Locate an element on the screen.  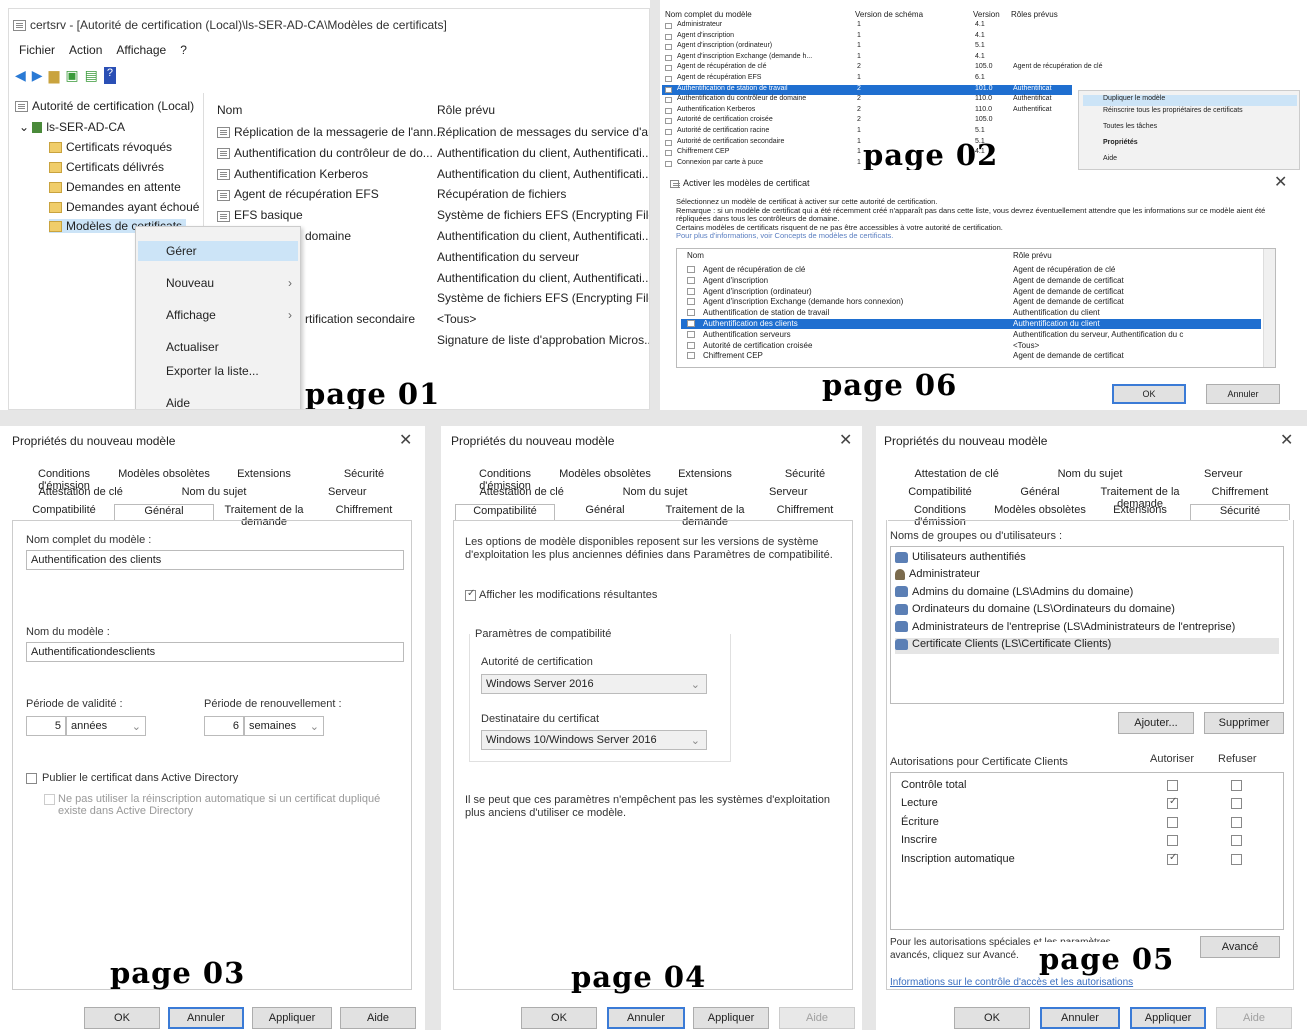
col-version-schema: Version de schéma is located at coordinates (889, 14).